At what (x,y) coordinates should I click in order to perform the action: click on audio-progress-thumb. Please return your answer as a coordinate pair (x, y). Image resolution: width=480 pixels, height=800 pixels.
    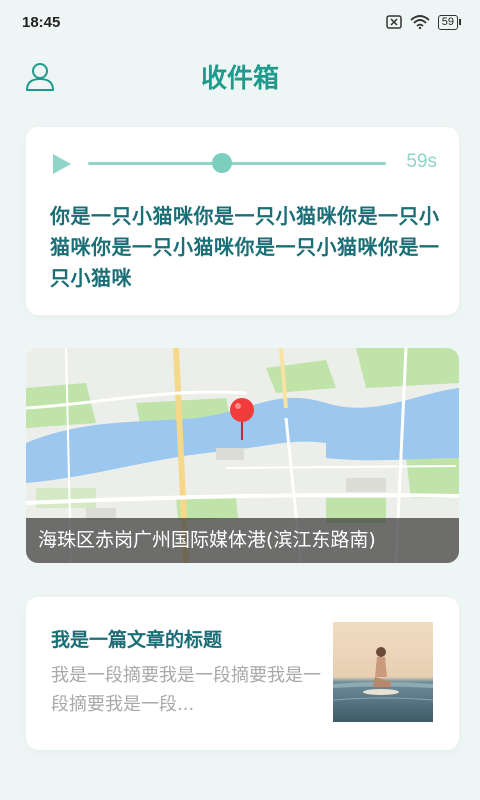
    Looking at the image, I should click on (222, 163).